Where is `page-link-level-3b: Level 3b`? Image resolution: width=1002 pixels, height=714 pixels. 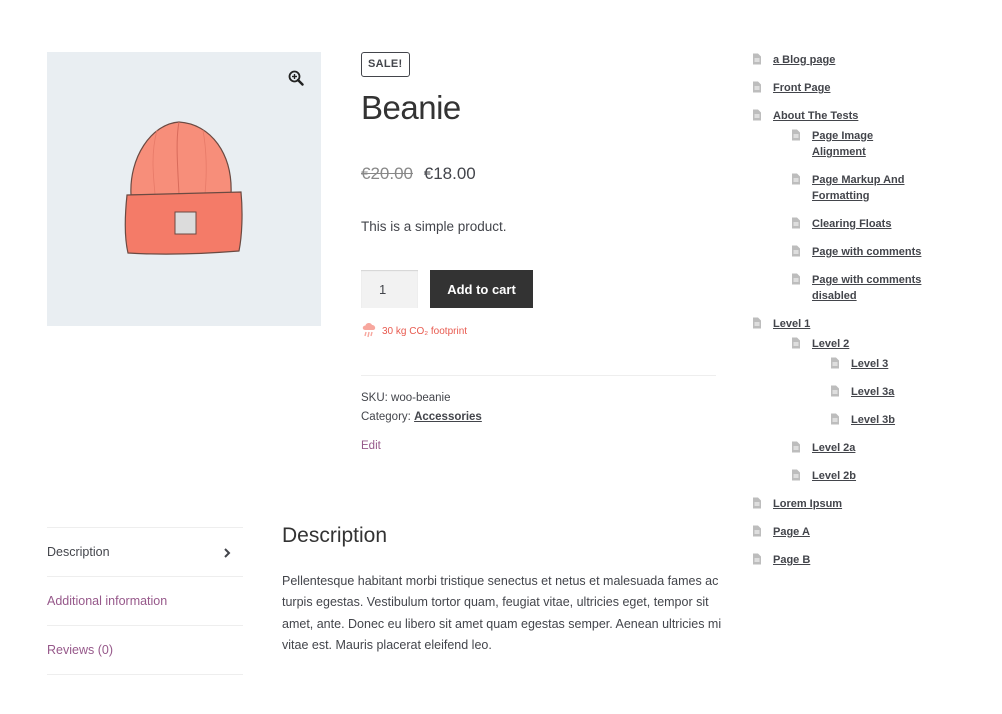 page-link-level-3b: Level 3b is located at coordinates (908, 426).